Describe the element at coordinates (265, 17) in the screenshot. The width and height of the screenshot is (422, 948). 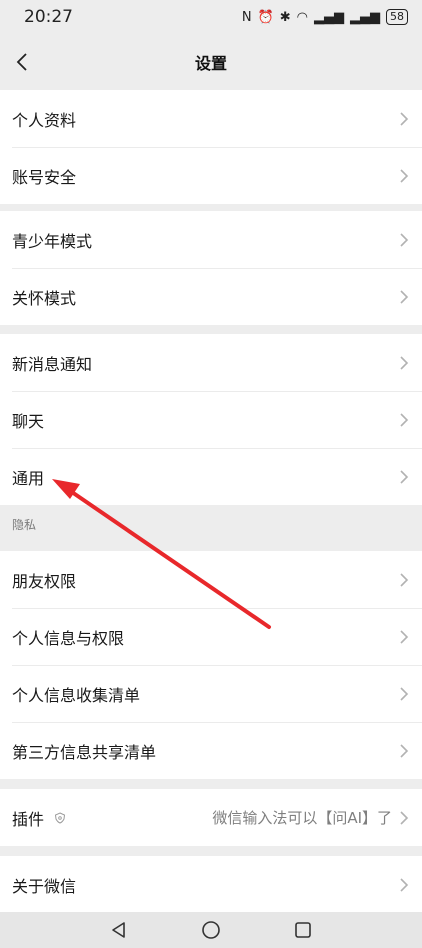
I see `alarm-icon: ⏰` at that location.